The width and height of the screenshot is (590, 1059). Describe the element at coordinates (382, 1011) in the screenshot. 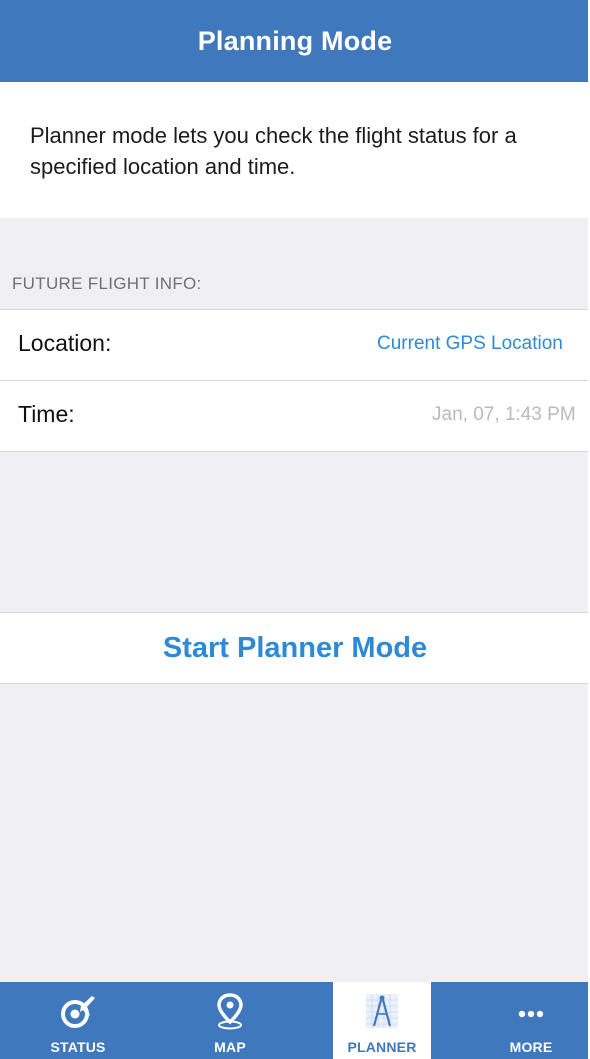

I see `compass-drafting-icon` at that location.